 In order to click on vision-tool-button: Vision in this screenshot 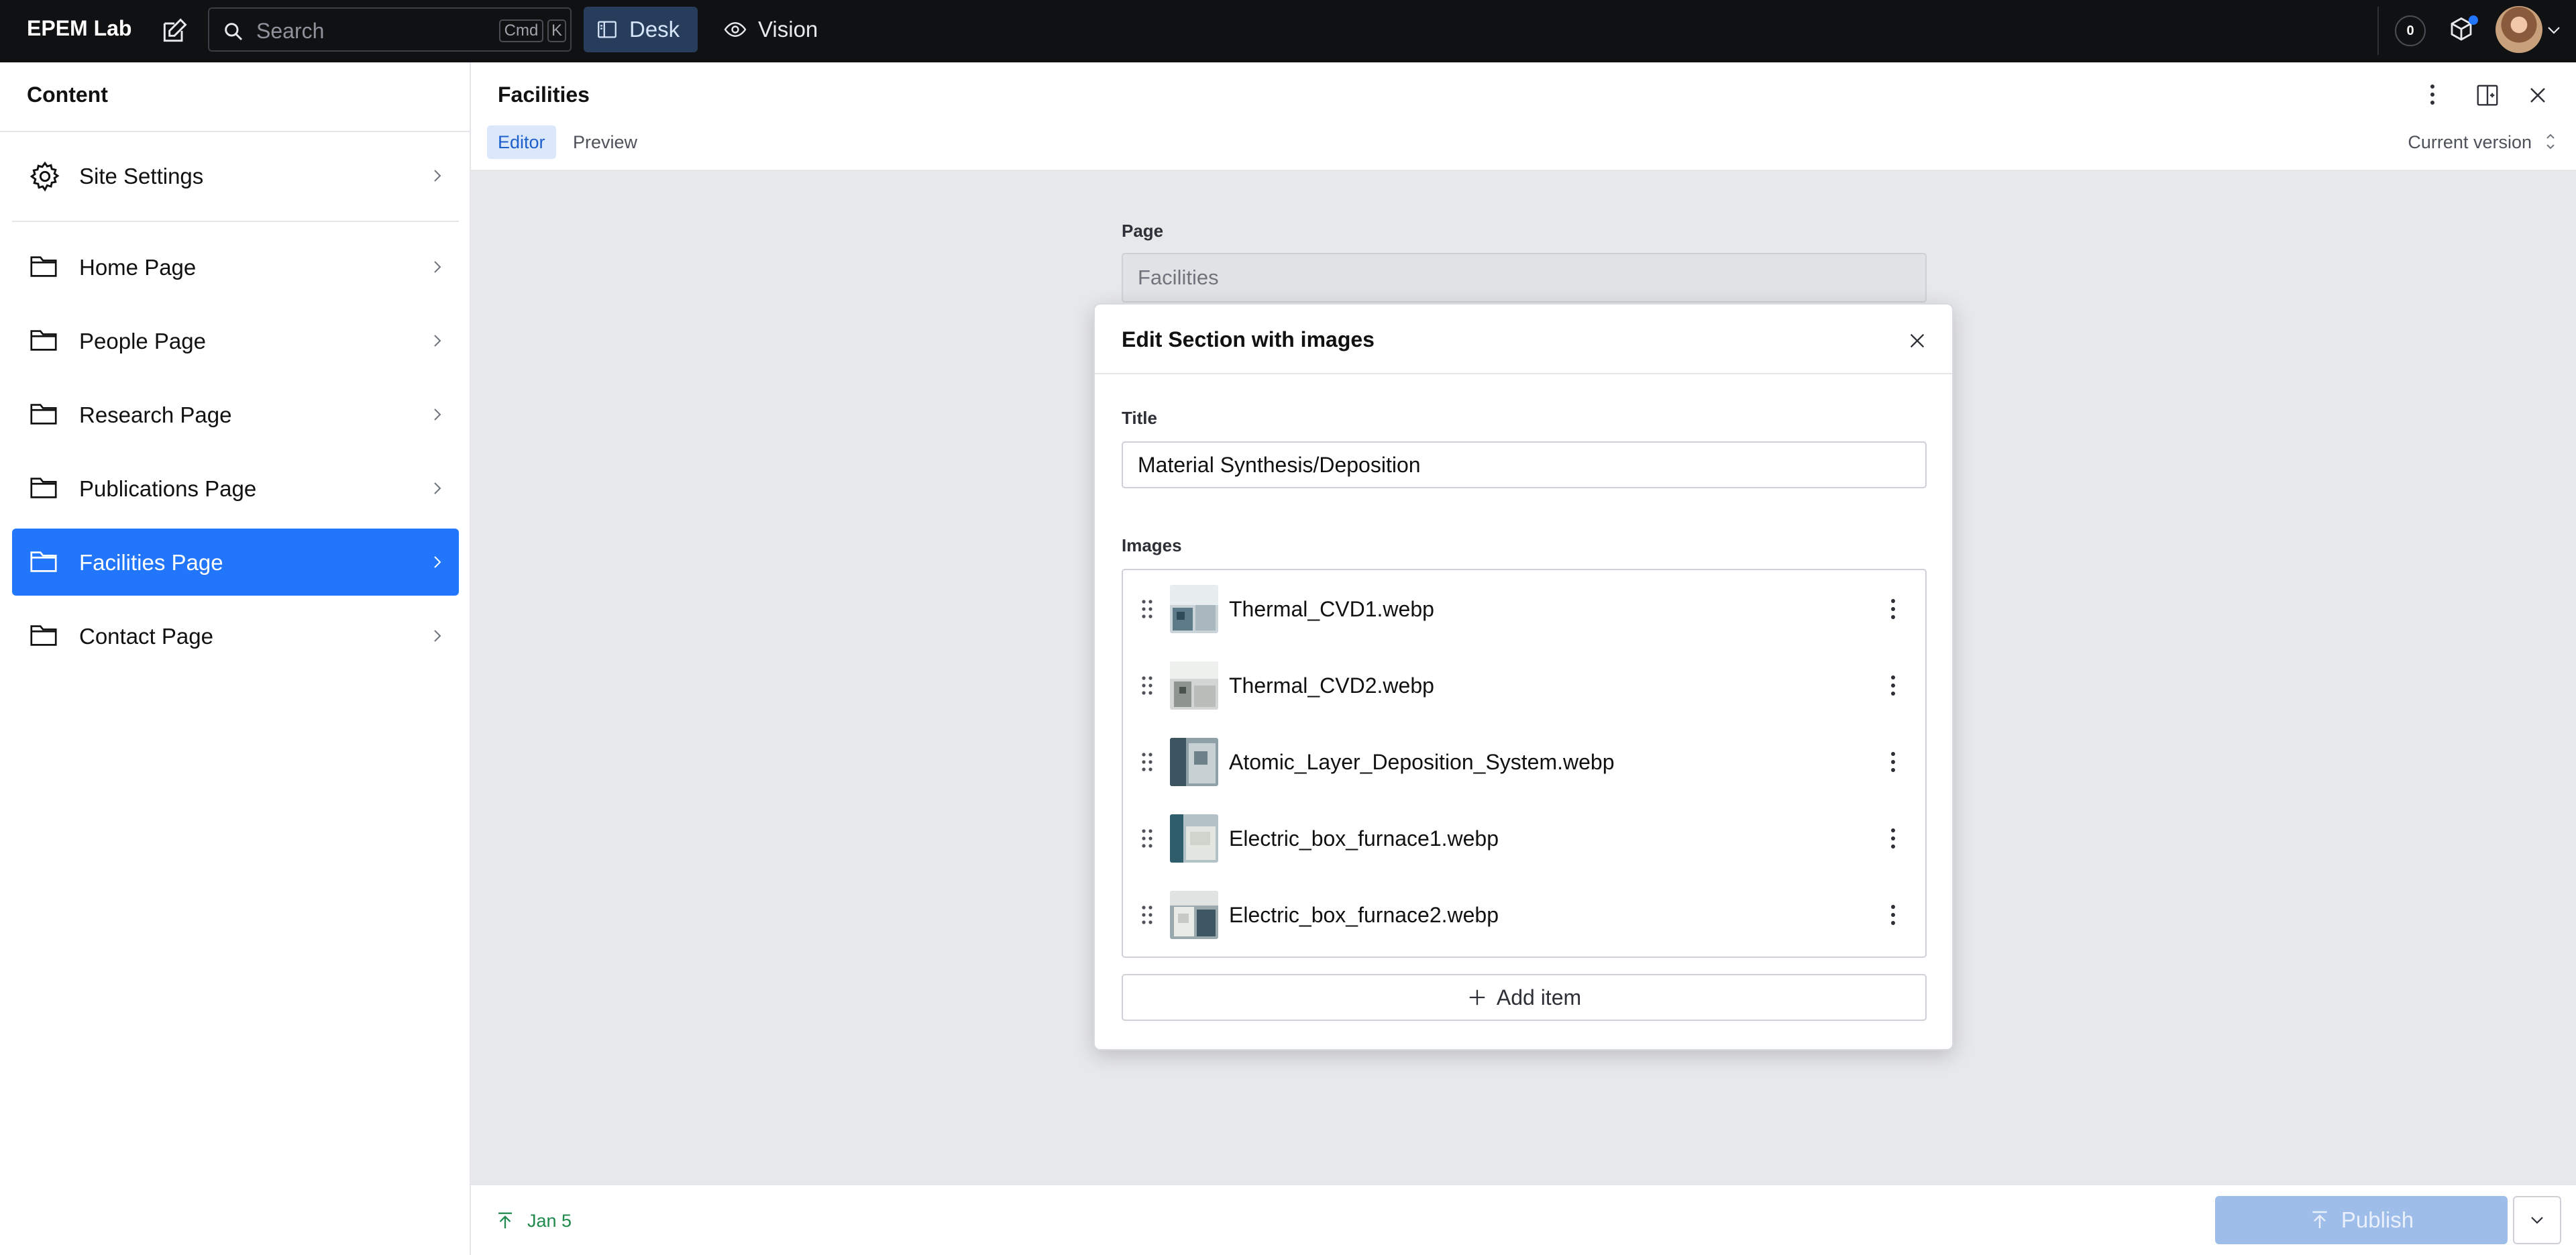, I will do `click(764, 29)`.